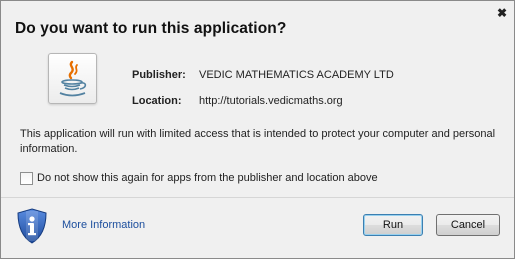 The image size is (515, 259). I want to click on location-value: http://tutorials.vedicmaths.org, so click(271, 101).